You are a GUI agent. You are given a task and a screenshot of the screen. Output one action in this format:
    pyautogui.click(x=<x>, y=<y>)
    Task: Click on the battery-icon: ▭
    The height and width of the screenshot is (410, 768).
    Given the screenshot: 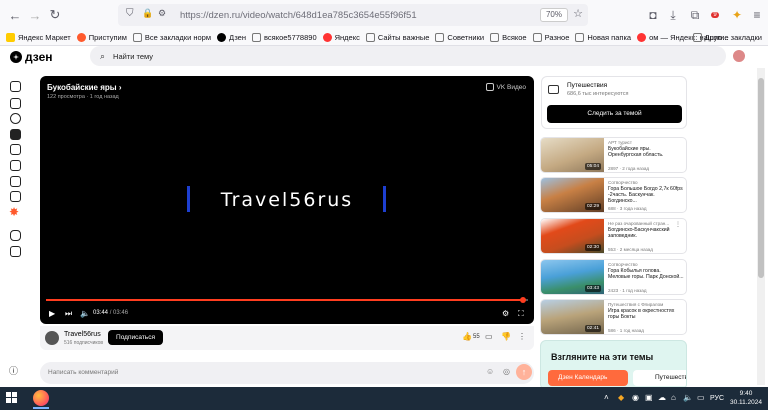 What is the action you would take?
    pyautogui.click(x=701, y=397)
    